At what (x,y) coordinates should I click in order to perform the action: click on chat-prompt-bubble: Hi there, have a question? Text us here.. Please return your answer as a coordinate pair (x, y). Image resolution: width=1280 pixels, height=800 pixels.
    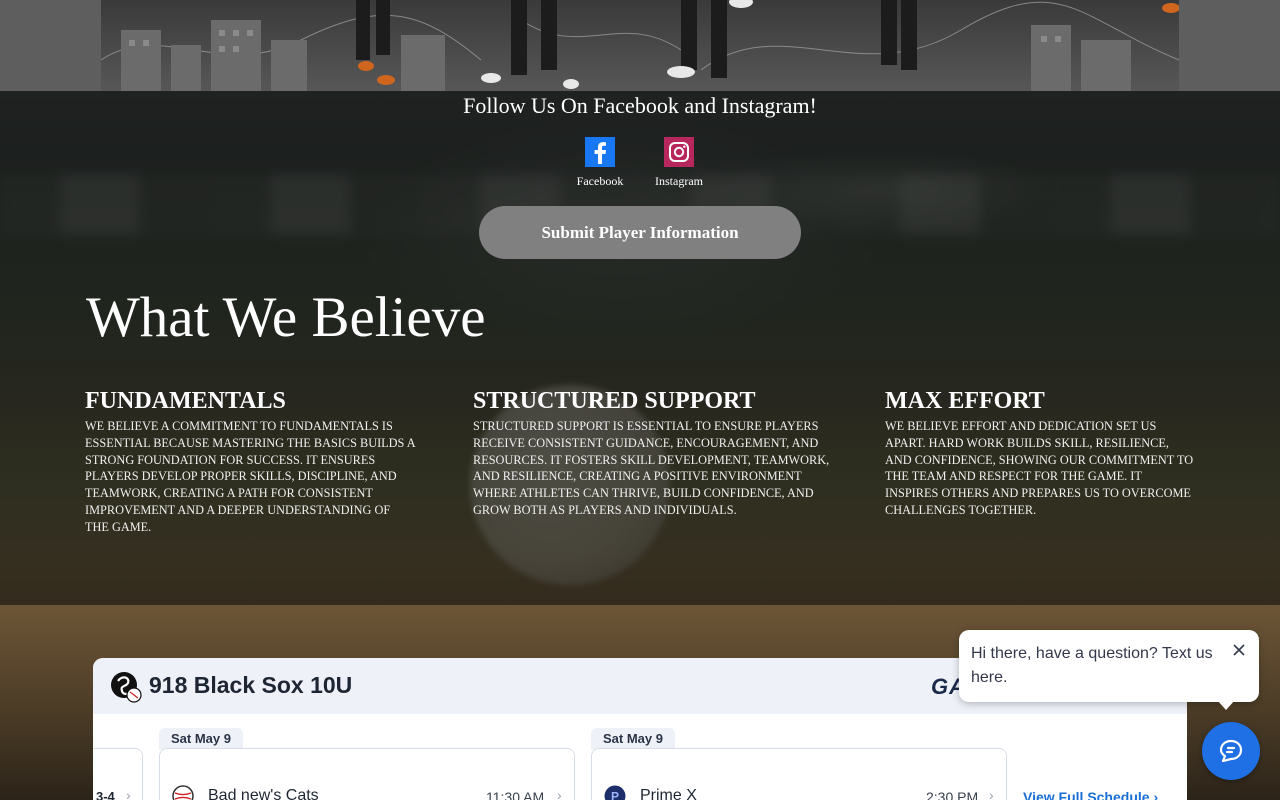
    Looking at the image, I should click on (1109, 670).